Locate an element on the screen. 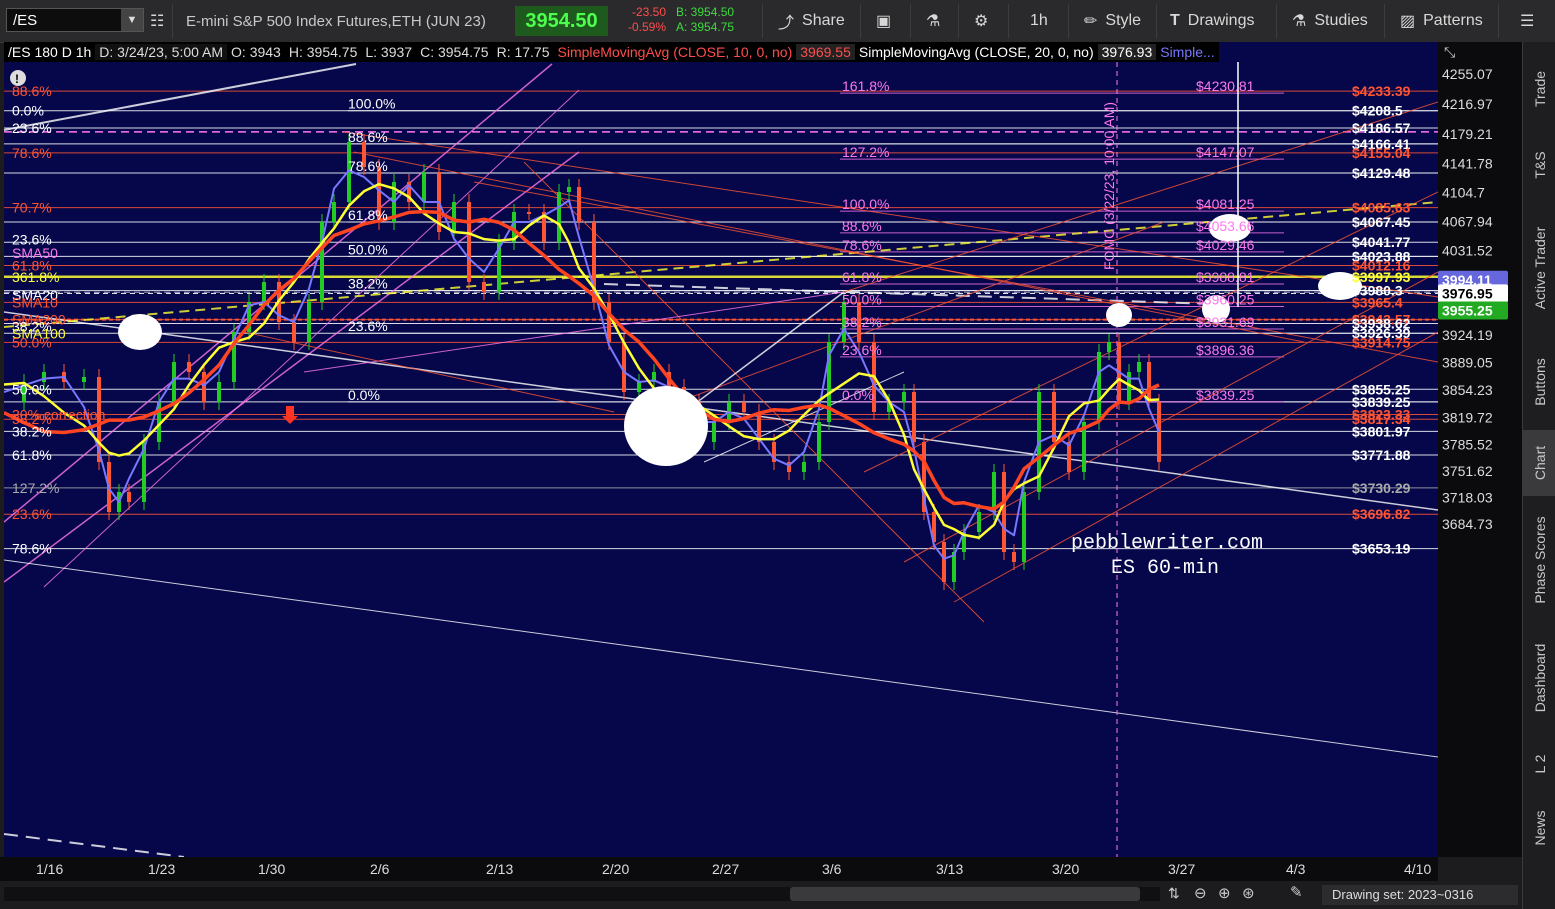 This screenshot has width=1555, height=909. fib-left-label: 23.6% is located at coordinates (32, 514).